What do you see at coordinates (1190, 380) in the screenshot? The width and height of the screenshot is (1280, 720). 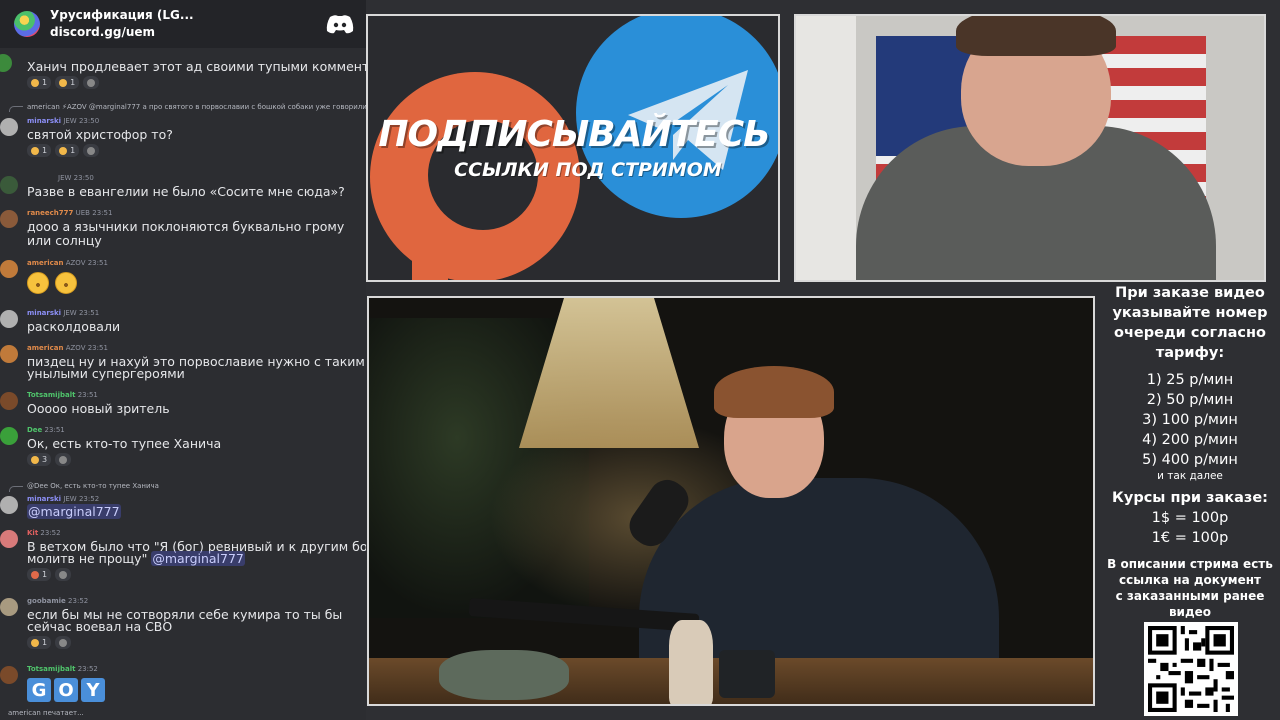 I see `tariff-item: 1) 25 р/мин` at bounding box center [1190, 380].